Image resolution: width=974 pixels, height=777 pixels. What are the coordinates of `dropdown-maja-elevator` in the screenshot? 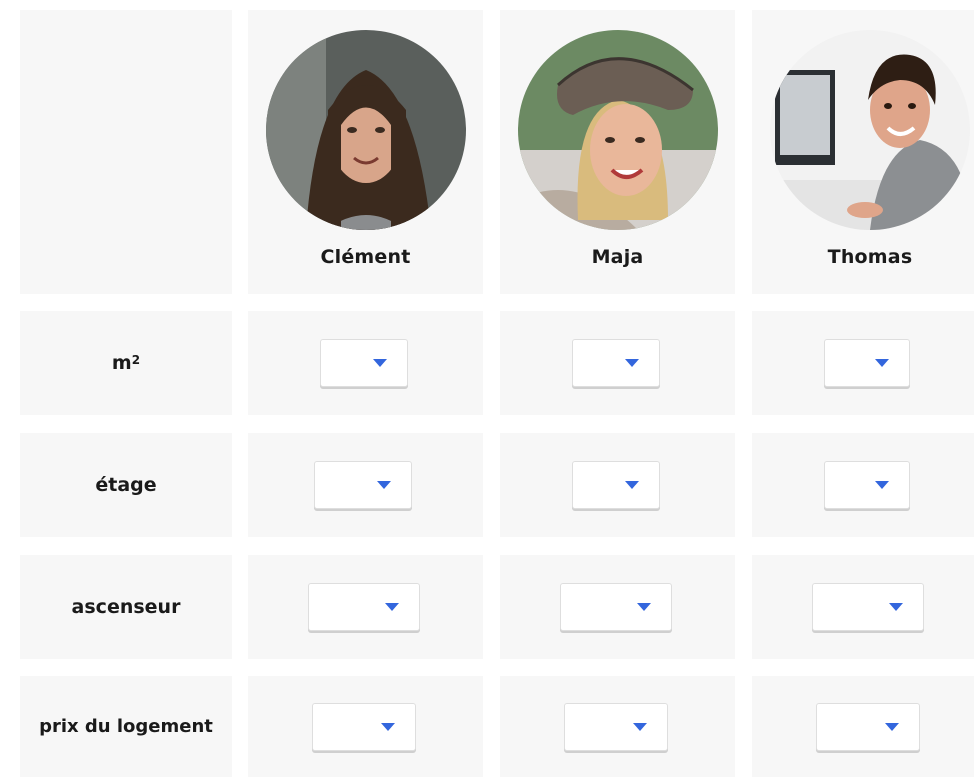 It's located at (616, 607).